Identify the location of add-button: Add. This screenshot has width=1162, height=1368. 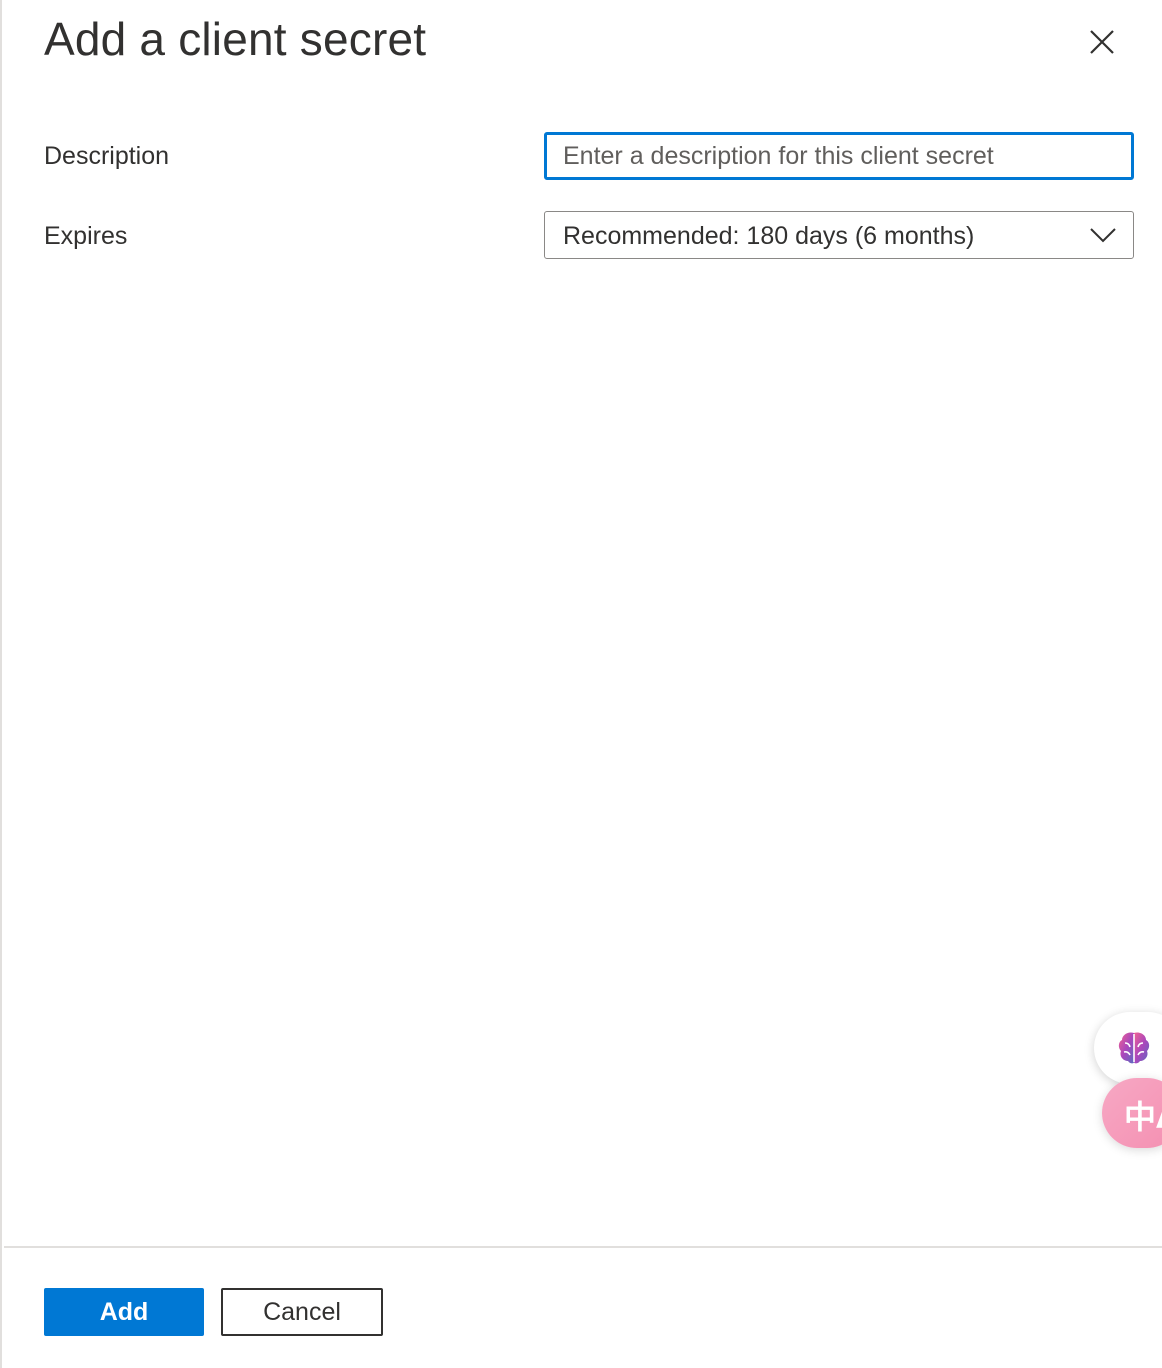
(124, 1312).